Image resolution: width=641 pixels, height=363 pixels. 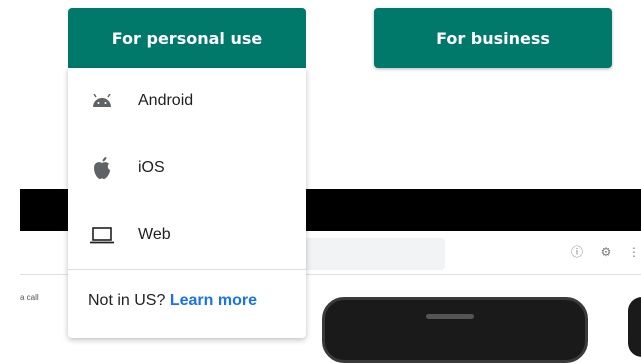 I want to click on menu-footer: Not in US? Learn more, so click(x=172, y=301).